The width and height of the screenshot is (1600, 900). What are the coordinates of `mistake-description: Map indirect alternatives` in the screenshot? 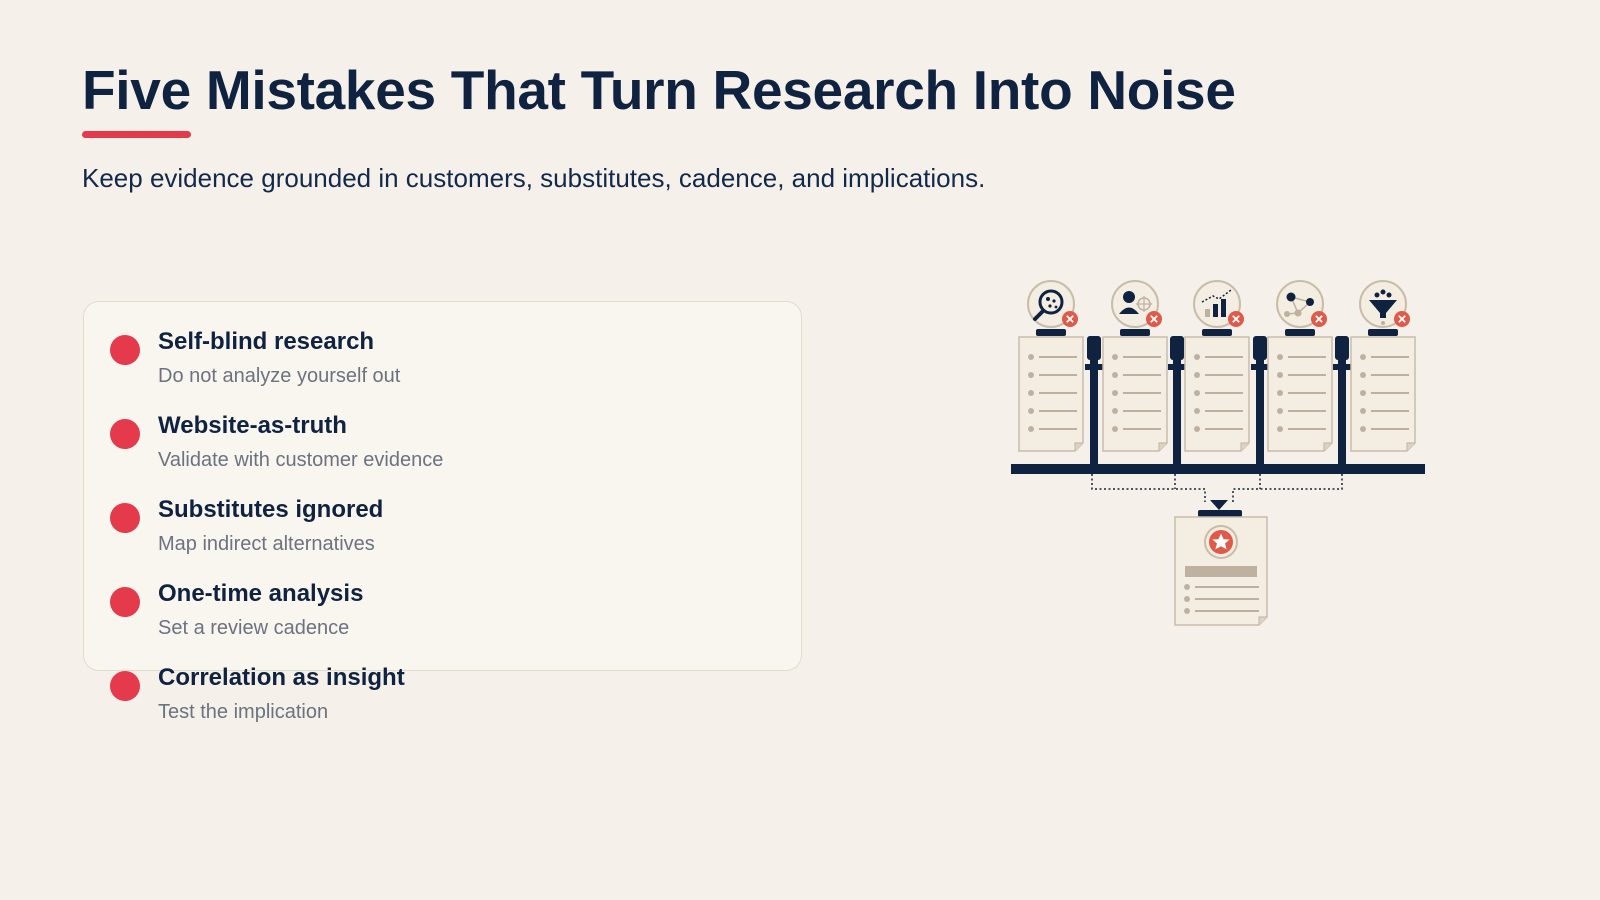 It's located at (266, 544).